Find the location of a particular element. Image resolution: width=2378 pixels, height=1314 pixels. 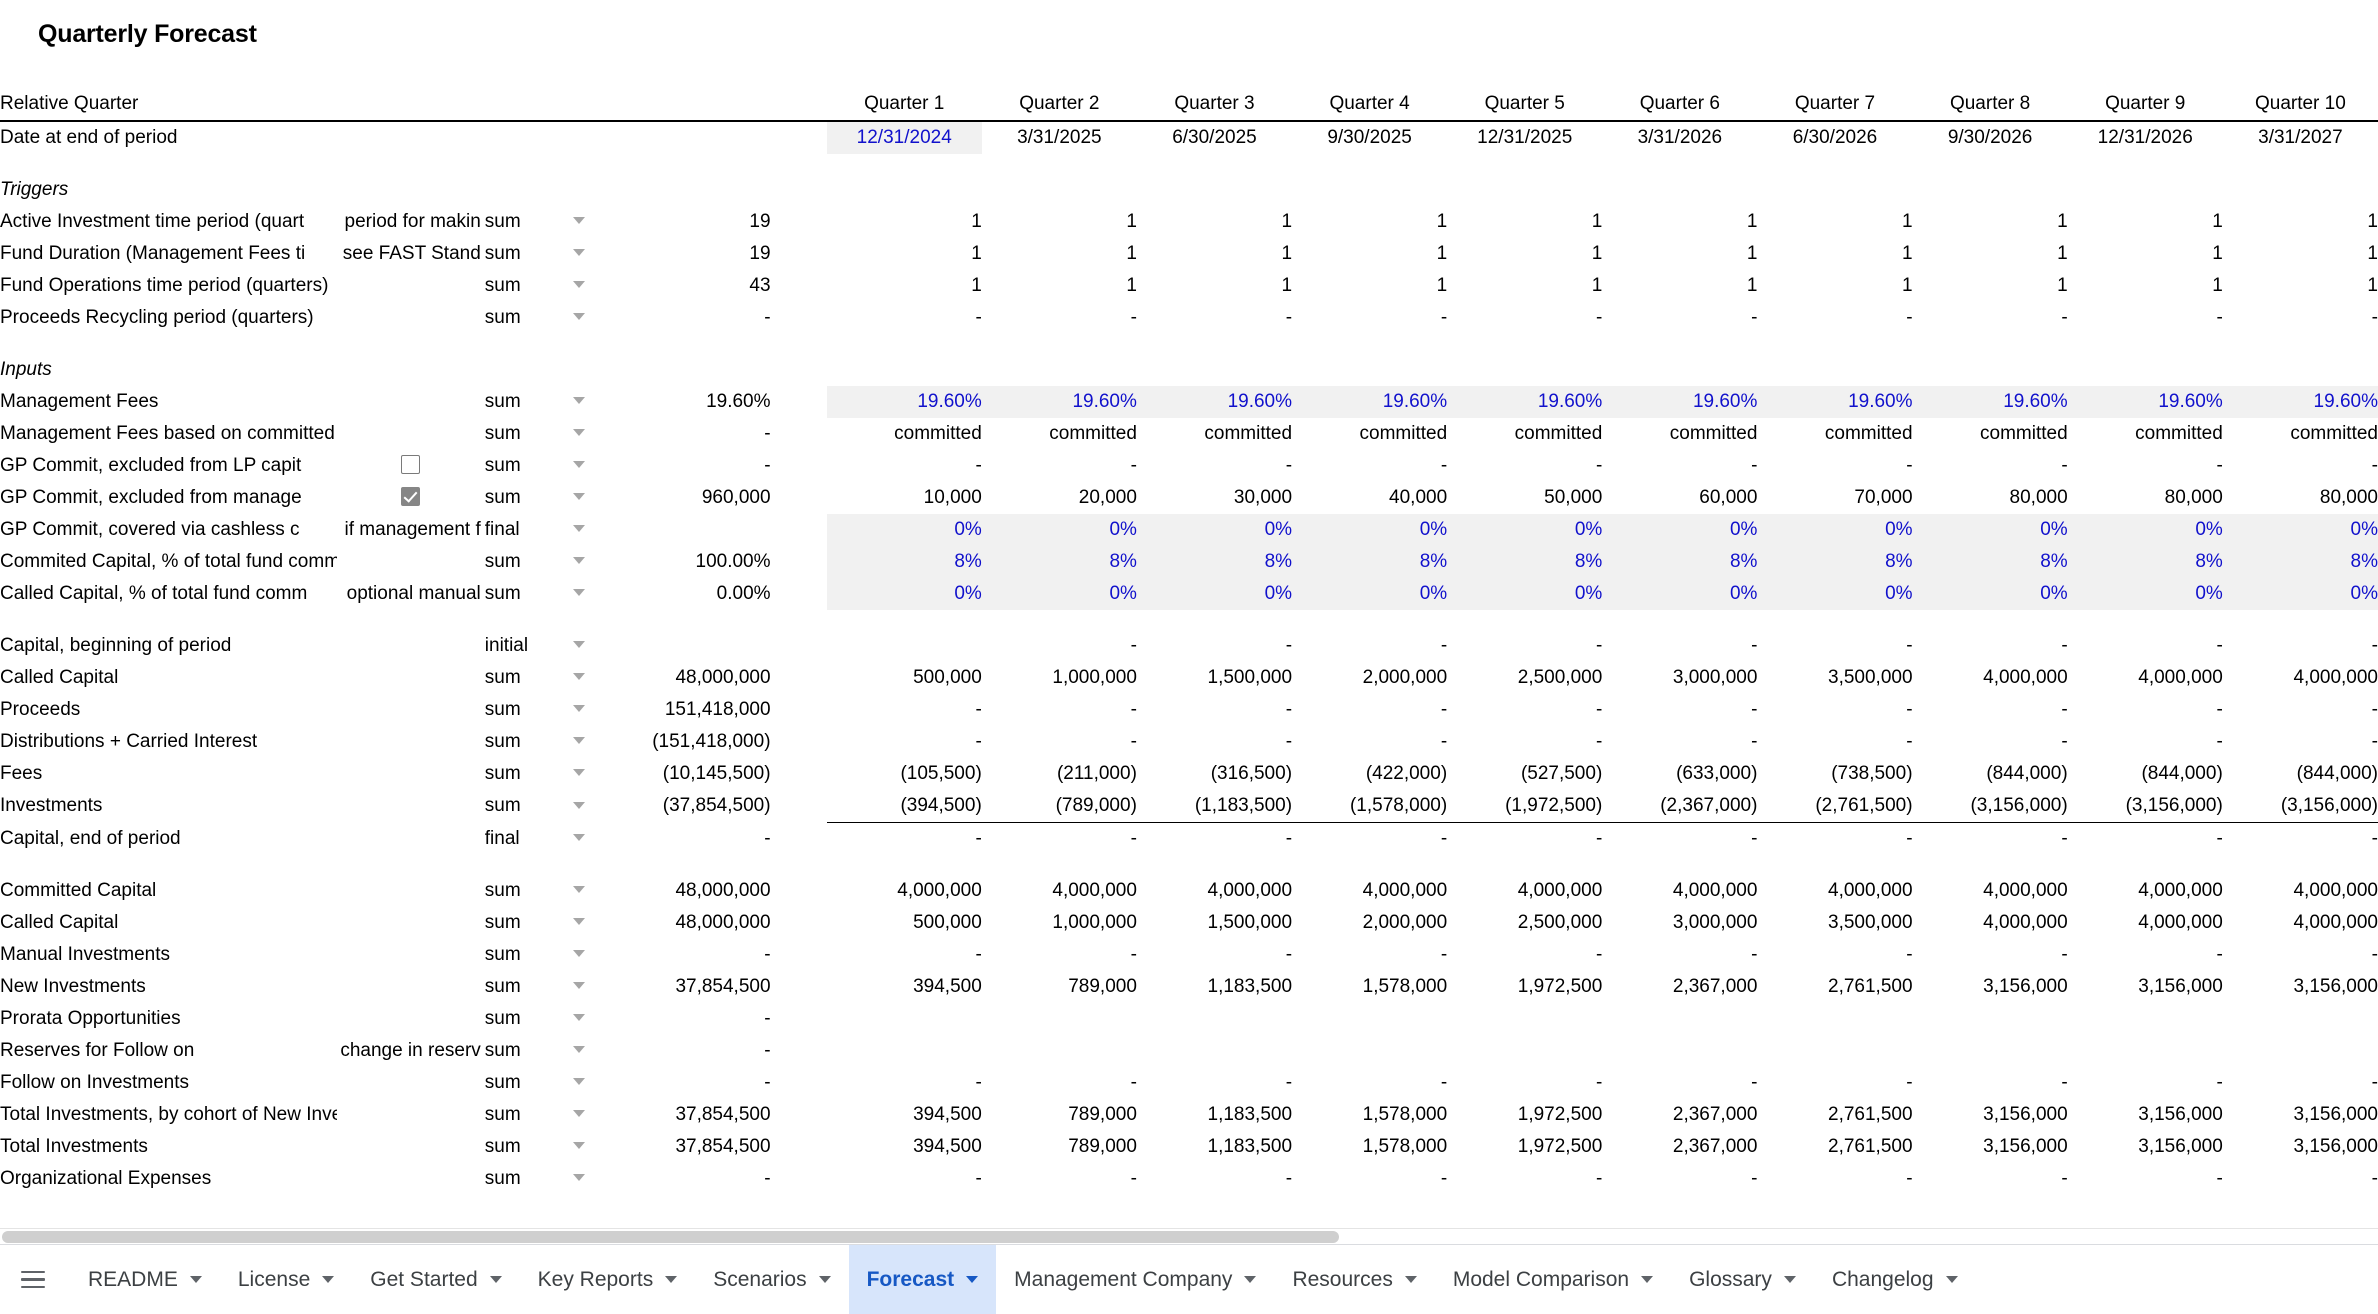

sheet-tab-resources: Resources is located at coordinates (1354, 1279).